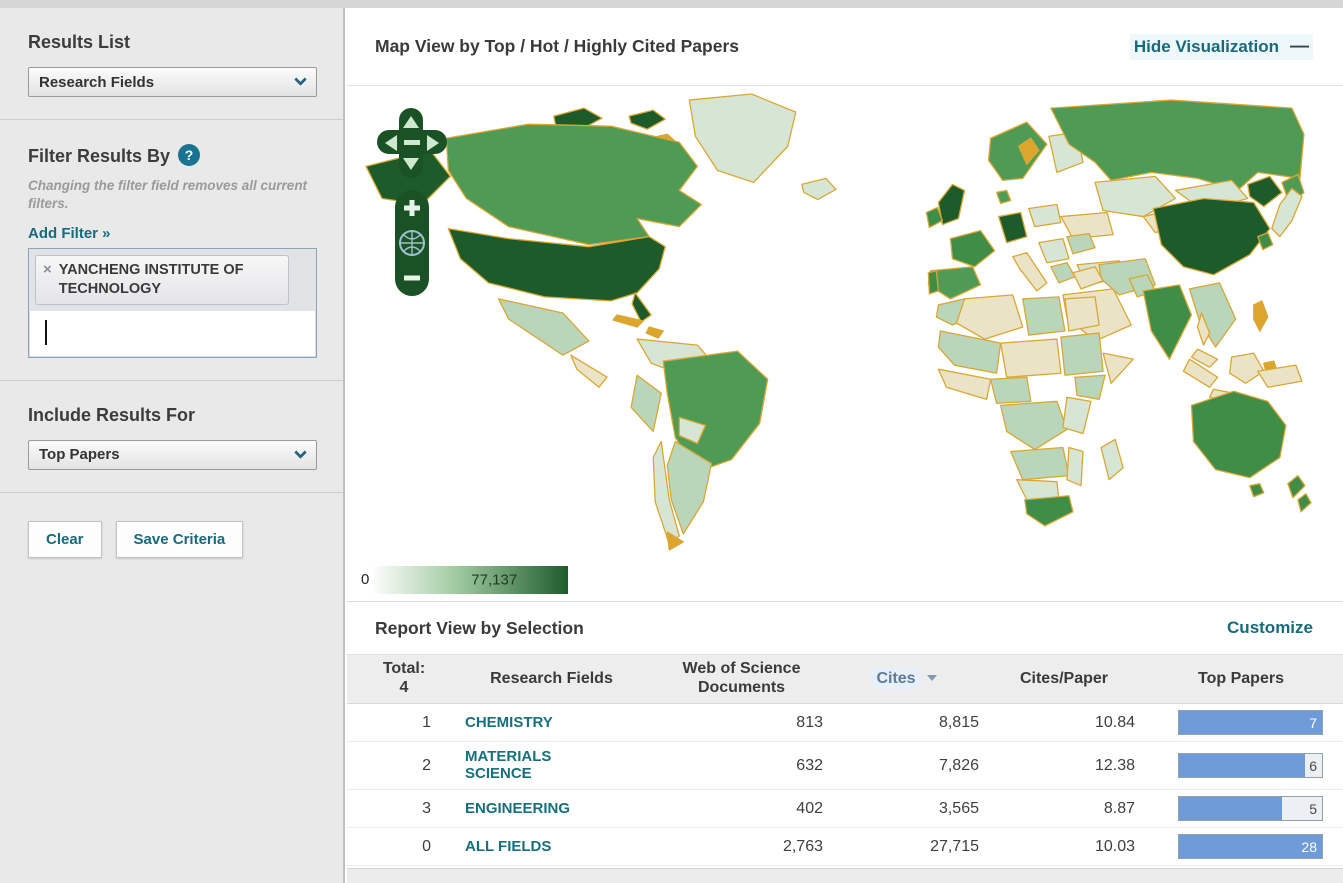  Describe the element at coordinates (426, 808) in the screenshot. I see `row-rank: 3` at that location.